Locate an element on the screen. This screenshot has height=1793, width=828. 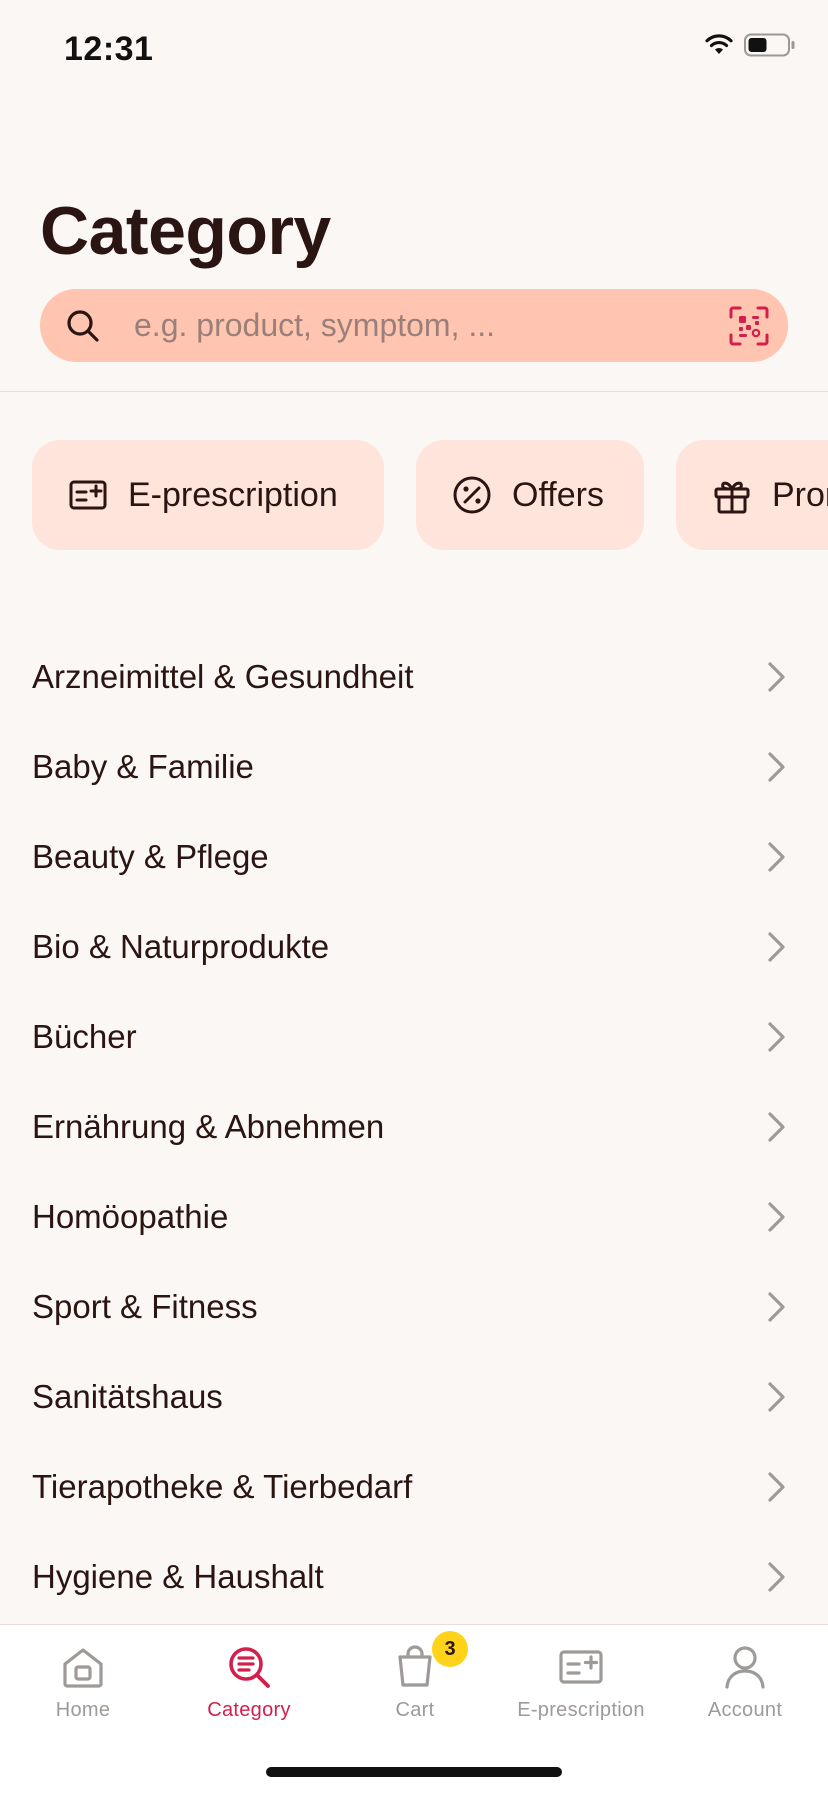
category-item: Beauty & Pflege is located at coordinates (414, 857).